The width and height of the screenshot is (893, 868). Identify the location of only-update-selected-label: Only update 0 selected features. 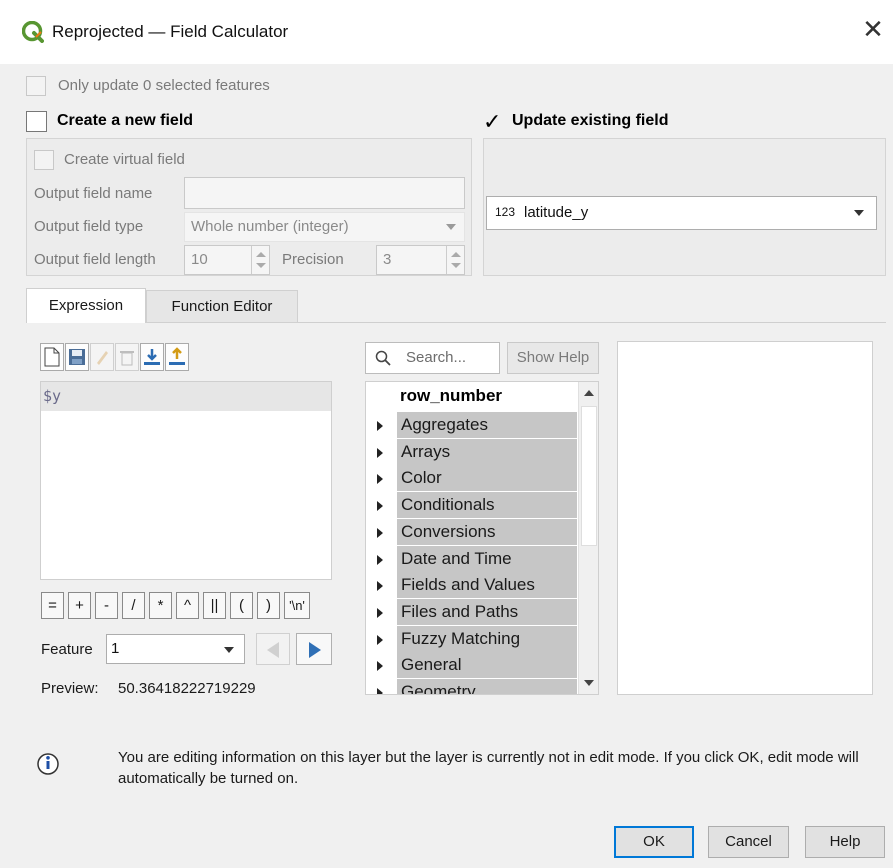
(164, 85).